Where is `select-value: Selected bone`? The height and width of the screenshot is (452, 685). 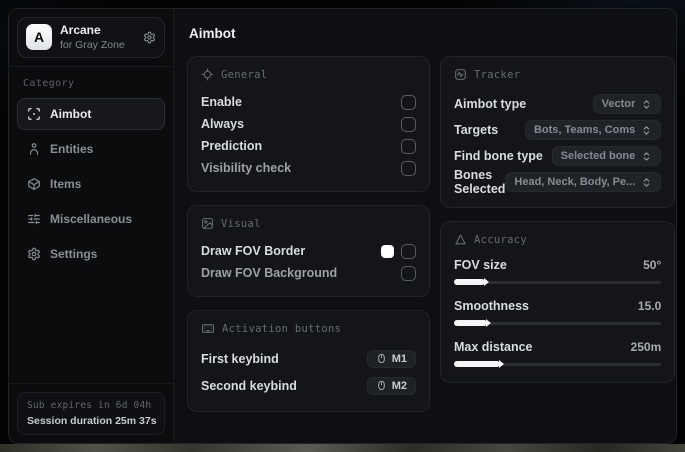 select-value: Selected bone is located at coordinates (598, 156).